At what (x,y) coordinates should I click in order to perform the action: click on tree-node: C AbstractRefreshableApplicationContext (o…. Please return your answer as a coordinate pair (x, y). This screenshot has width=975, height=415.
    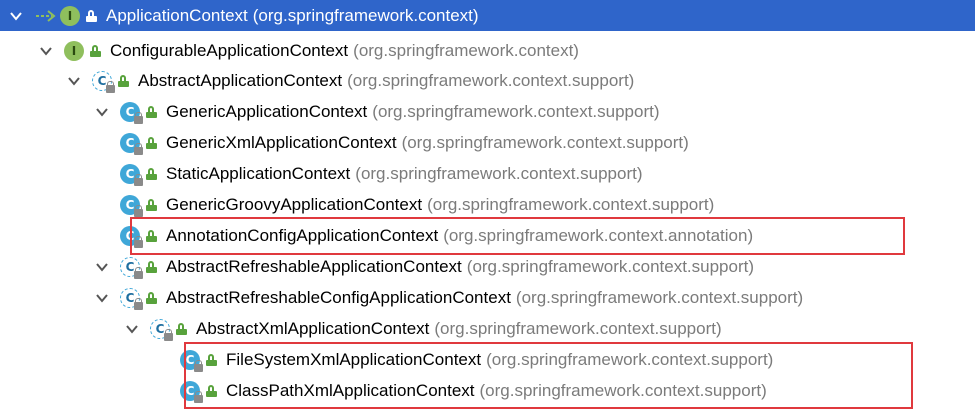
    Looking at the image, I should click on (487, 267).